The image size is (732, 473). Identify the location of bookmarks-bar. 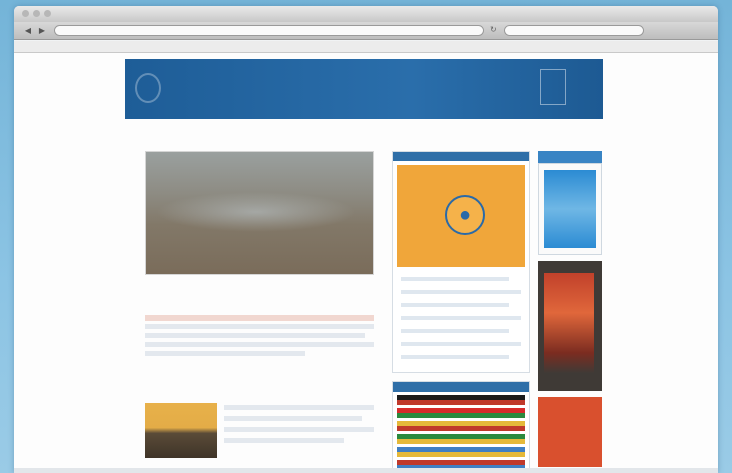
(366, 47).